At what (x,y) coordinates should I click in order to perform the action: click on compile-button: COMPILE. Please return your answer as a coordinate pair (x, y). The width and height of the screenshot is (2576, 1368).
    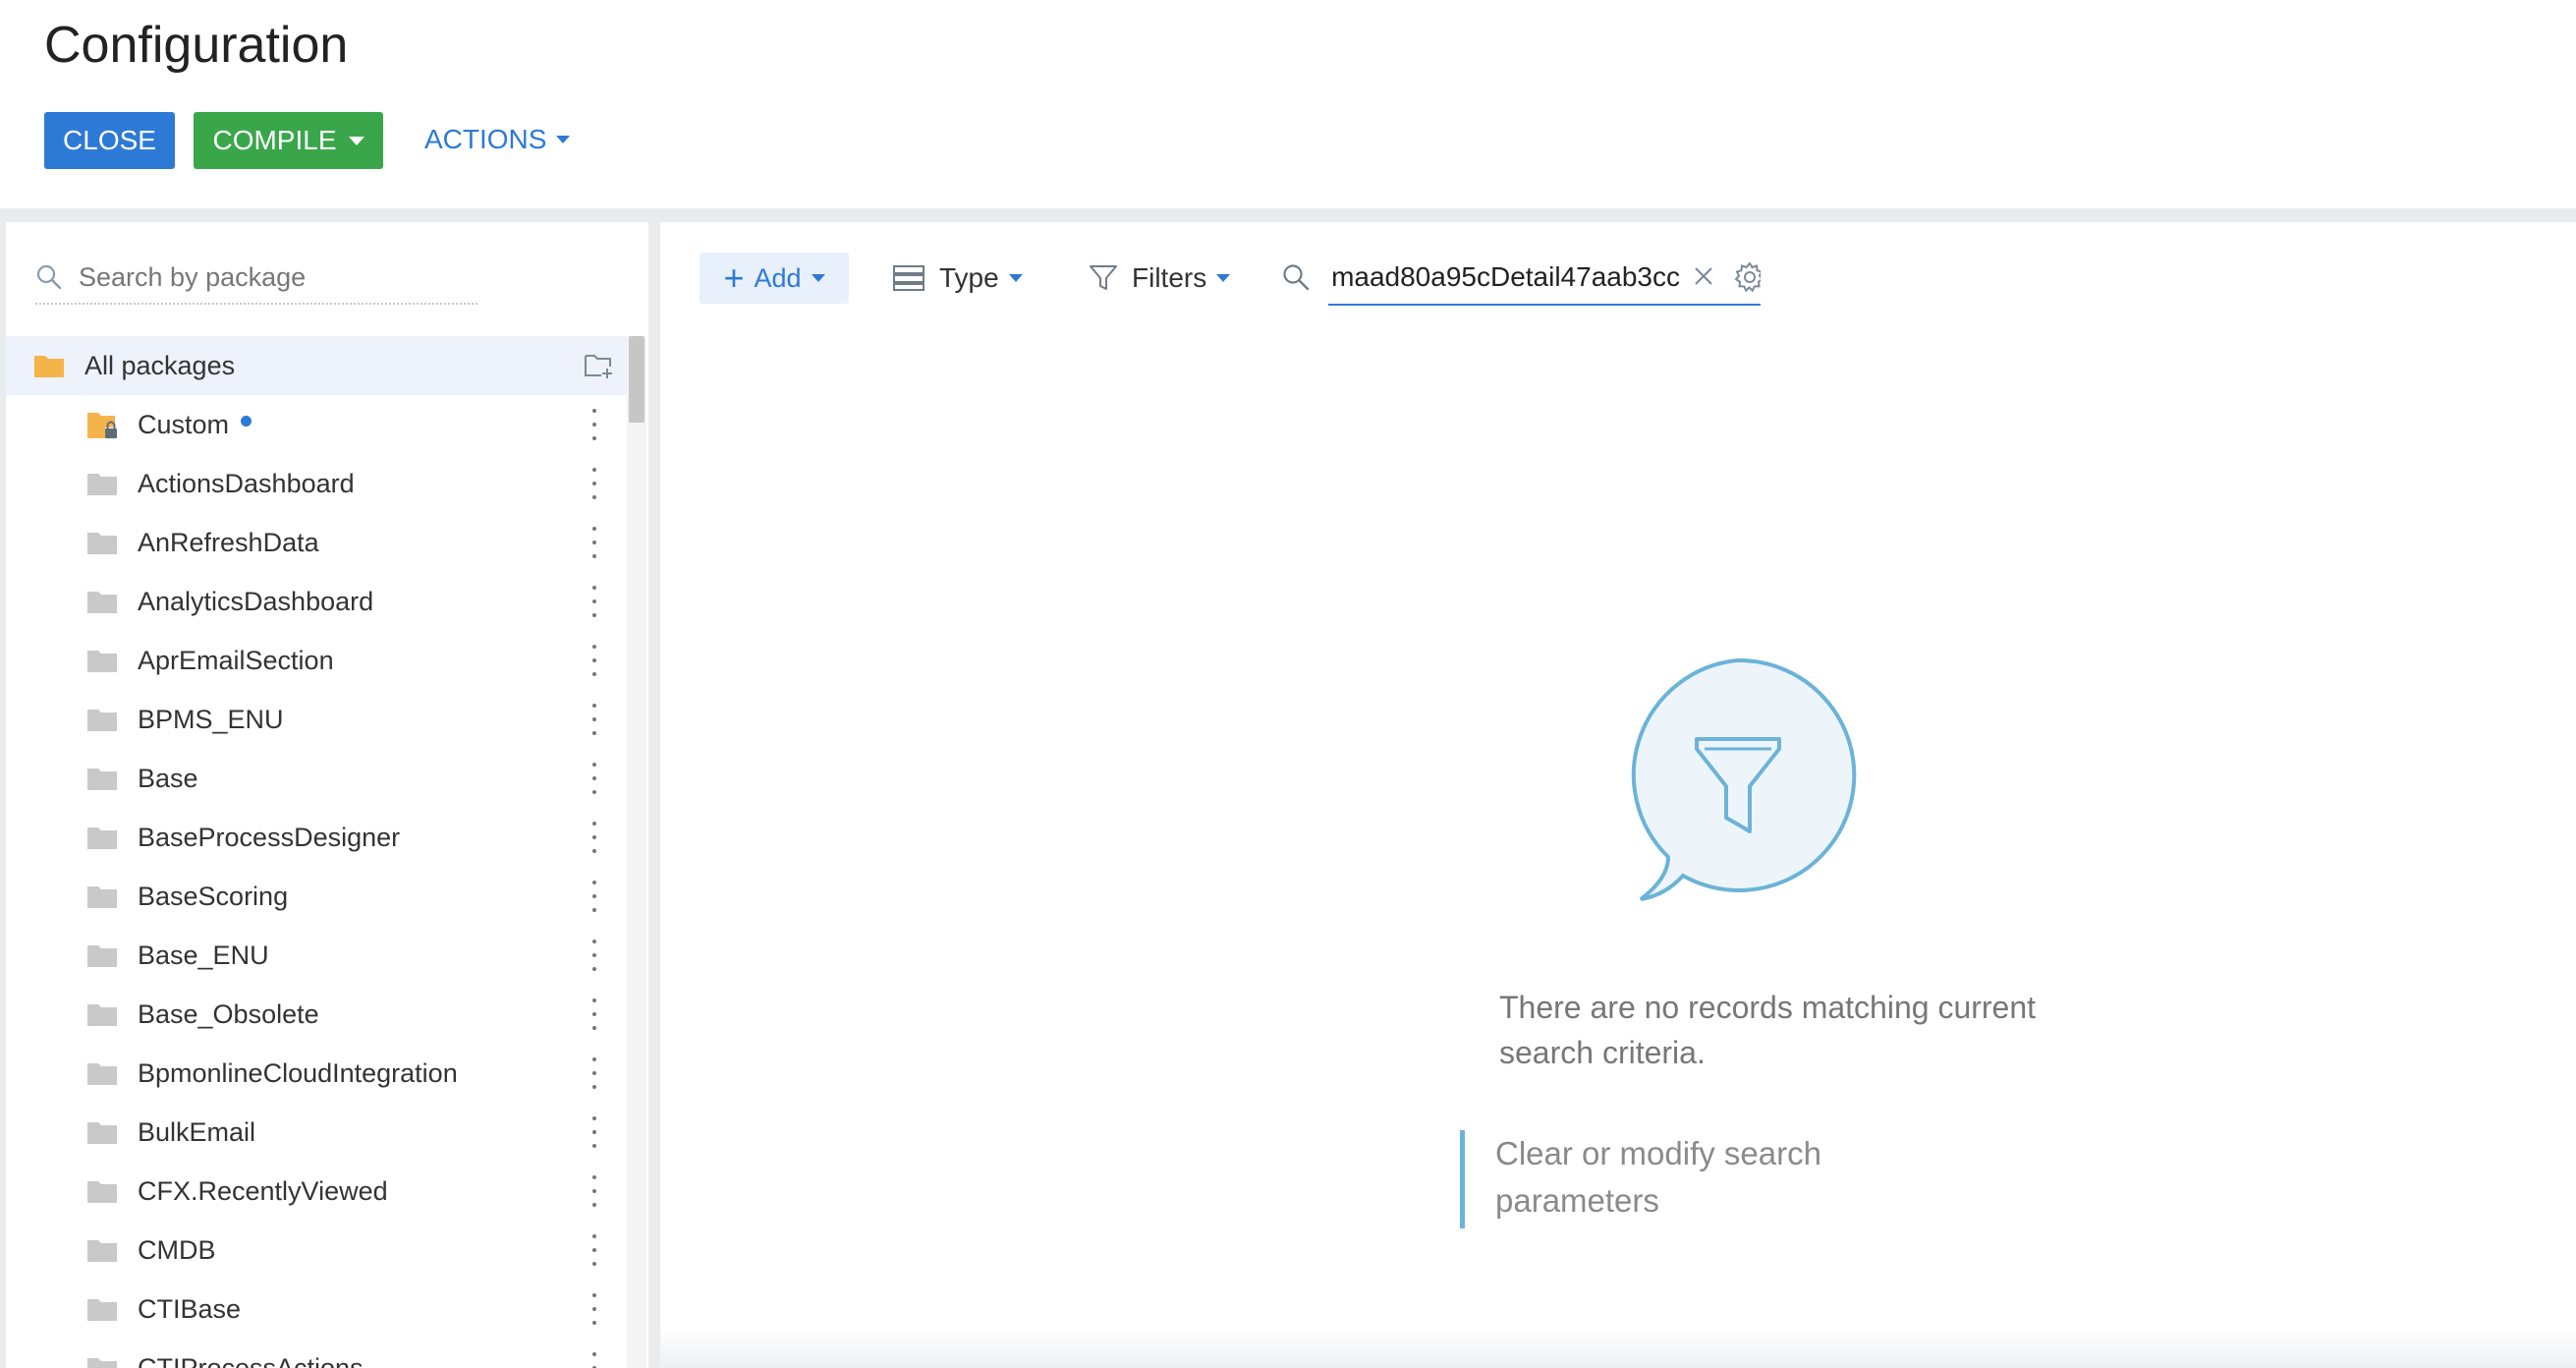
    Looking at the image, I should click on (288, 140).